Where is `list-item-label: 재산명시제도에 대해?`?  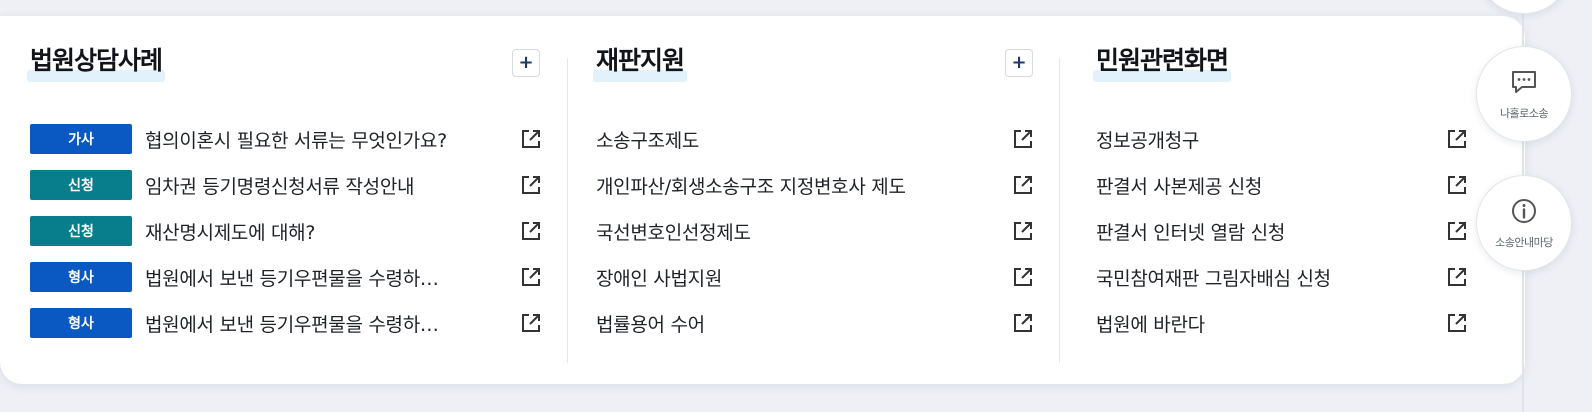
list-item-label: 재산명시제도에 대해? is located at coordinates (230, 231).